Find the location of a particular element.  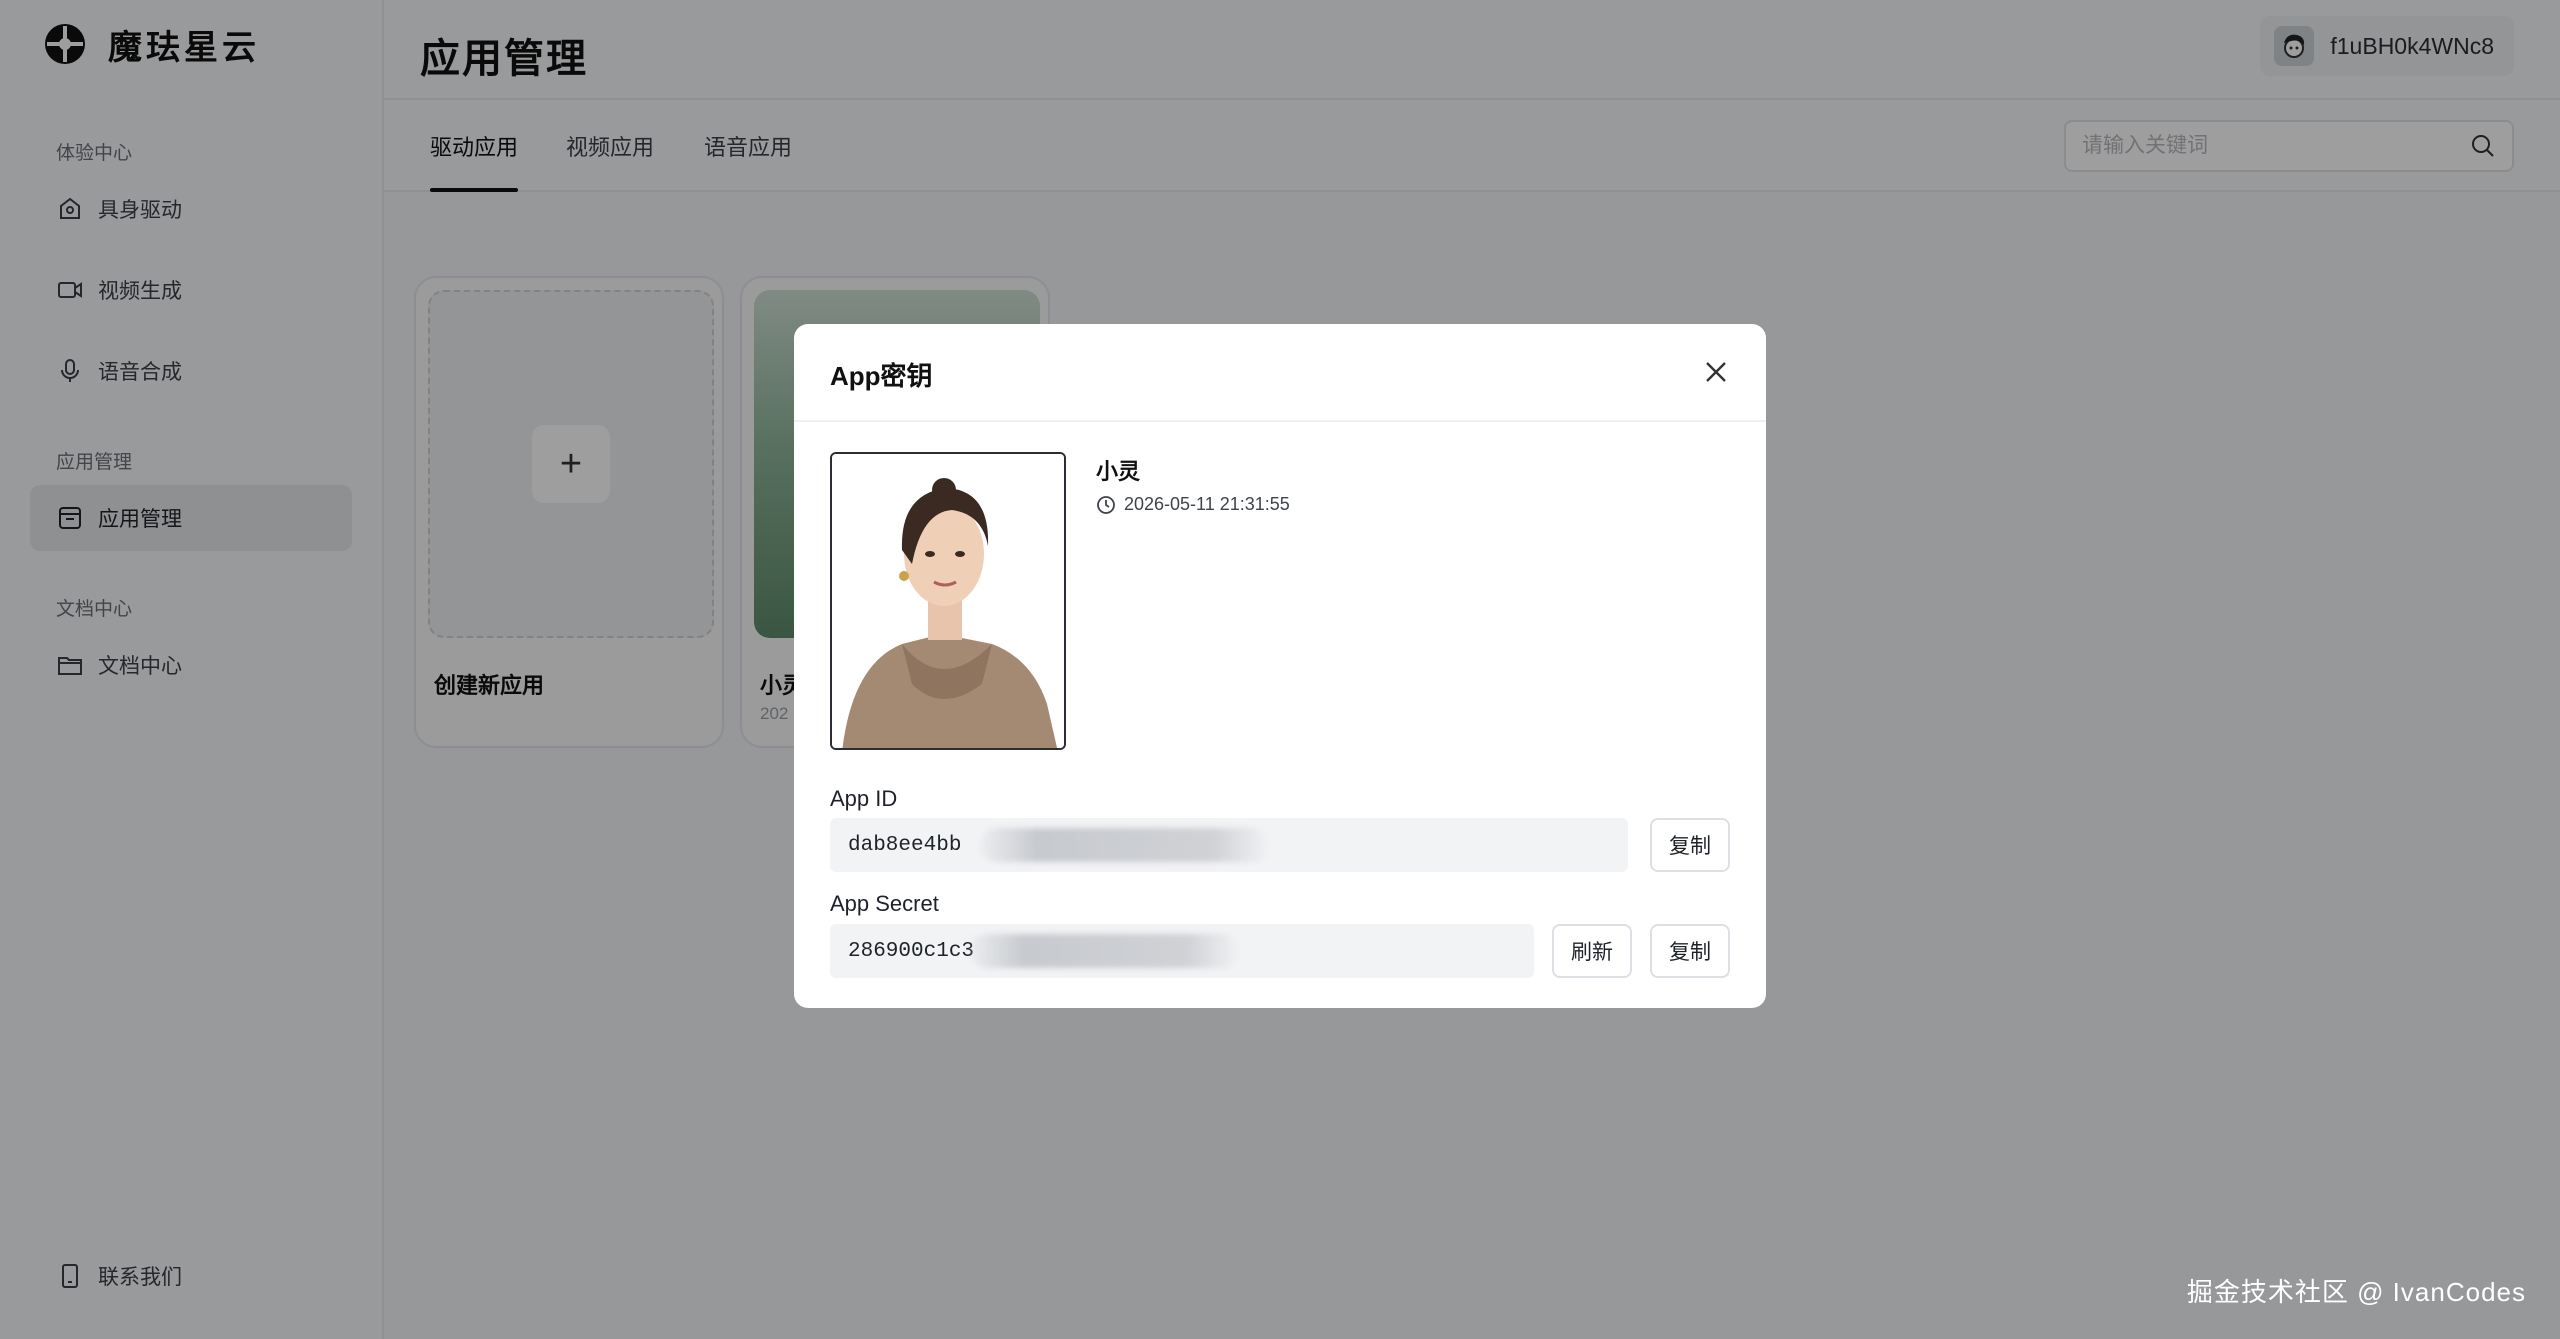

avatar-illustration is located at coordinates (948, 601).